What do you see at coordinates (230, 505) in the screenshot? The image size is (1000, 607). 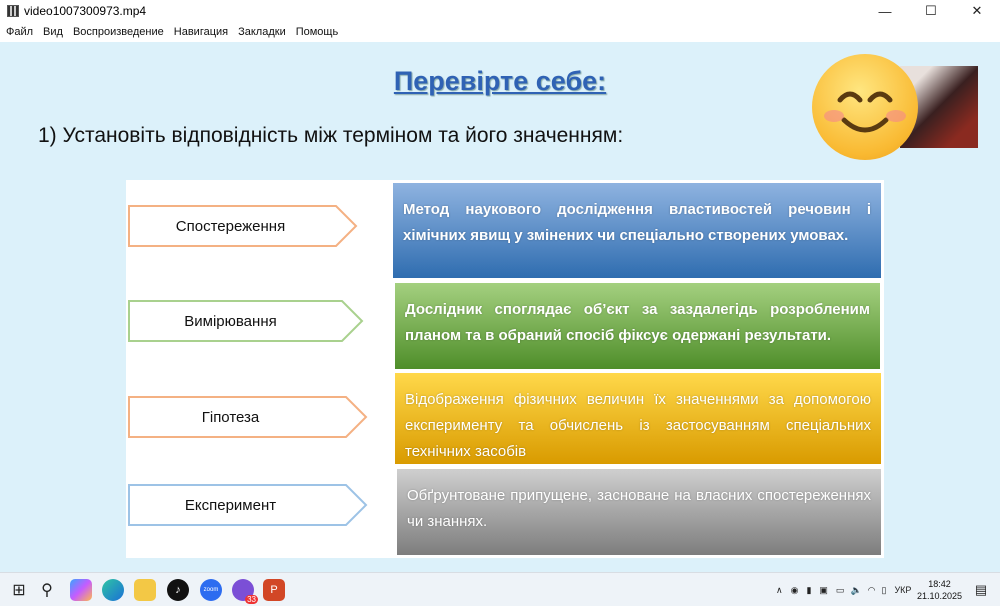 I see `term-label: Експеримент` at bounding box center [230, 505].